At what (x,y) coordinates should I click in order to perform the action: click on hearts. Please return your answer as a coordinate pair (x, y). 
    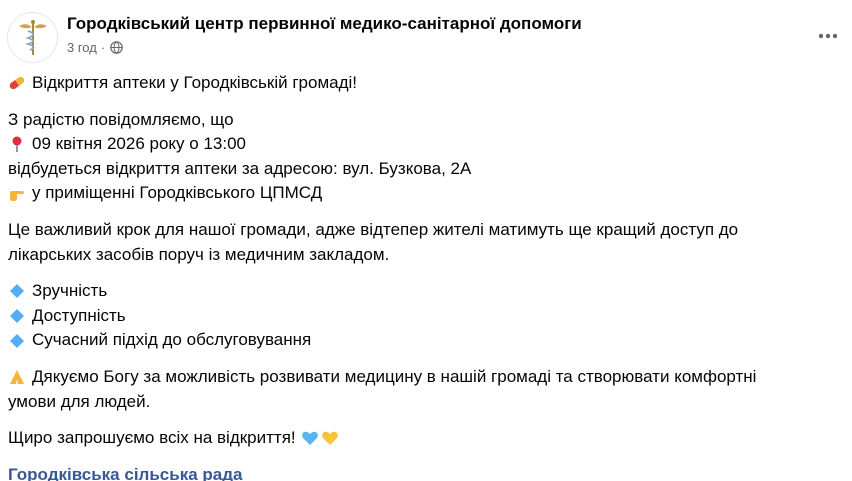
    Looking at the image, I should click on (320, 438).